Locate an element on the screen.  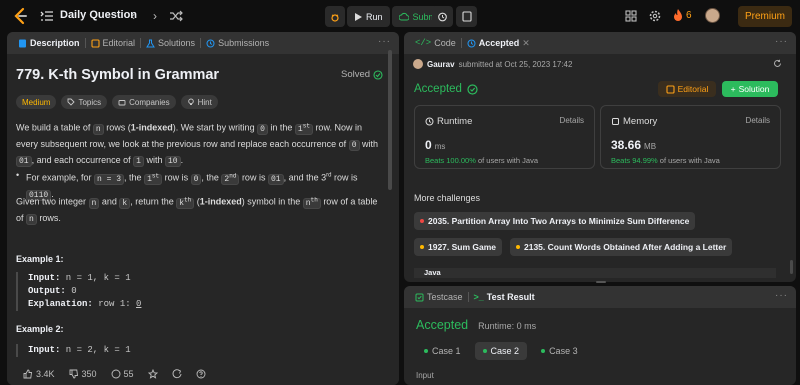
settings-gear-icon is located at coordinates (655, 16).